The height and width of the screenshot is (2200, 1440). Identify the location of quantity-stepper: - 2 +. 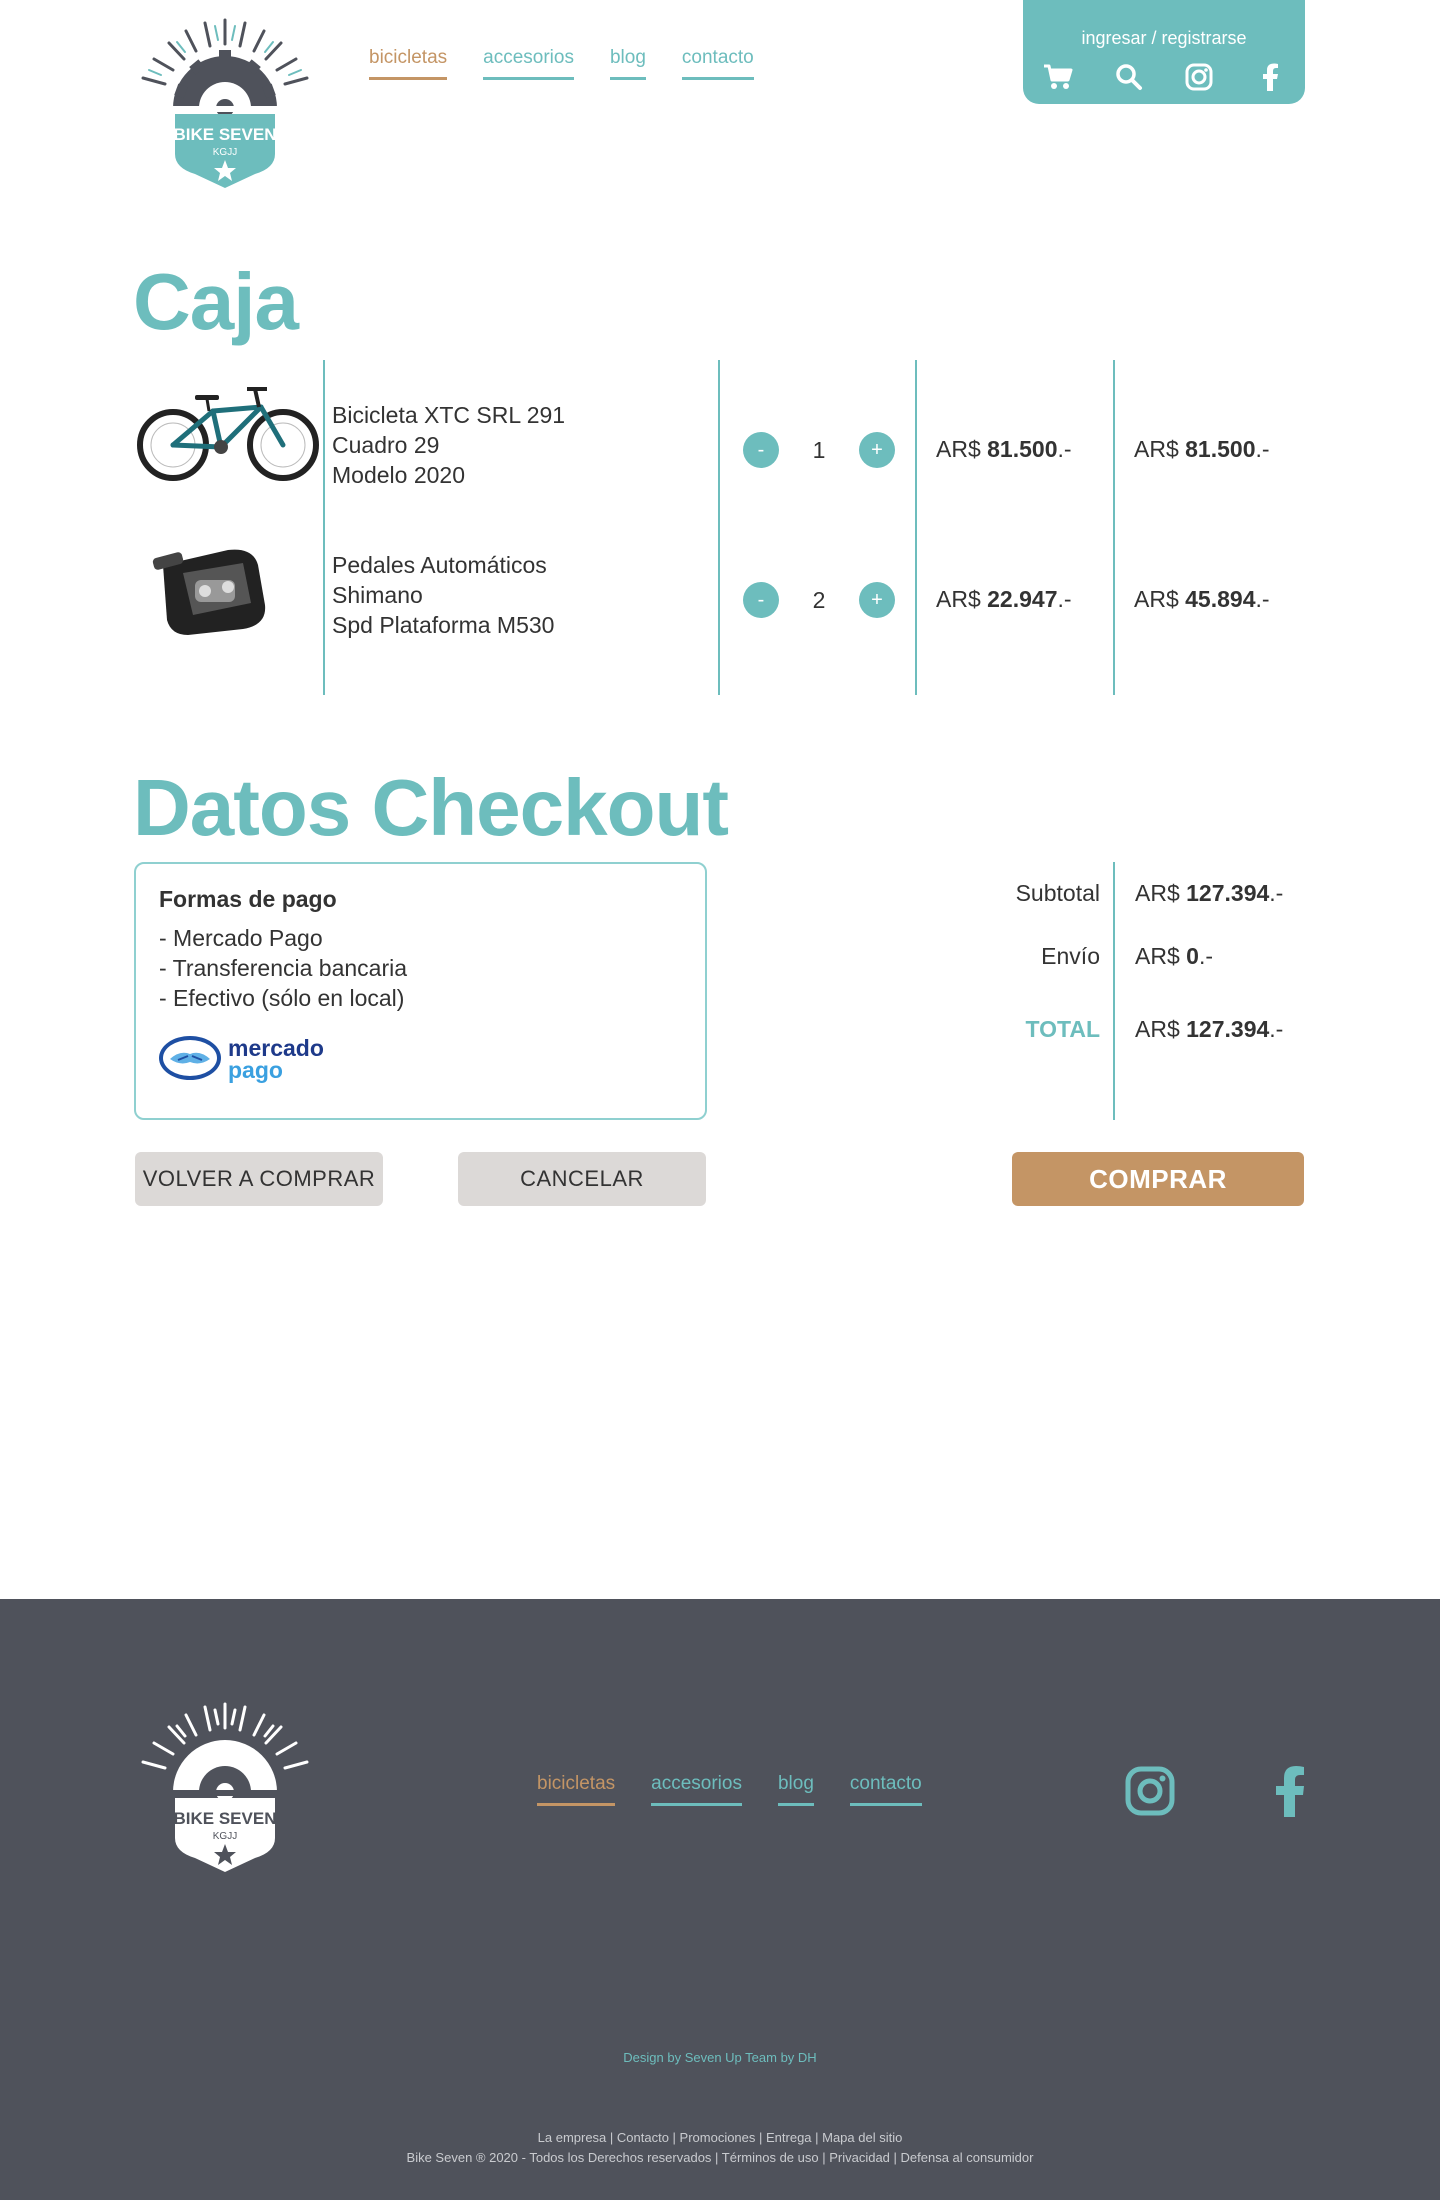
(819, 600).